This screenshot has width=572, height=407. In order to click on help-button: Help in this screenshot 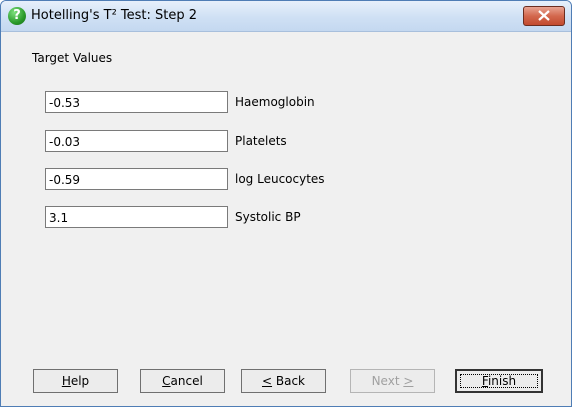, I will do `click(75, 381)`.